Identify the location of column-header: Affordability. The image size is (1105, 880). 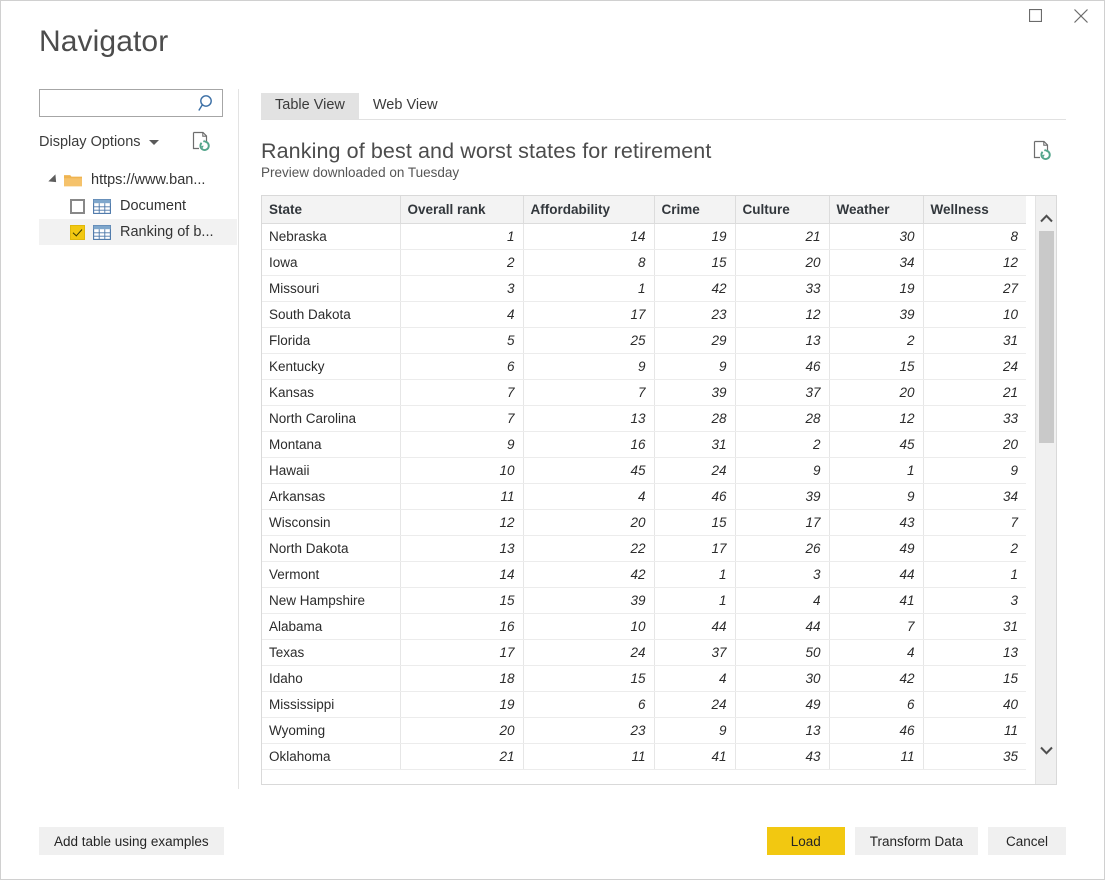
(589, 210).